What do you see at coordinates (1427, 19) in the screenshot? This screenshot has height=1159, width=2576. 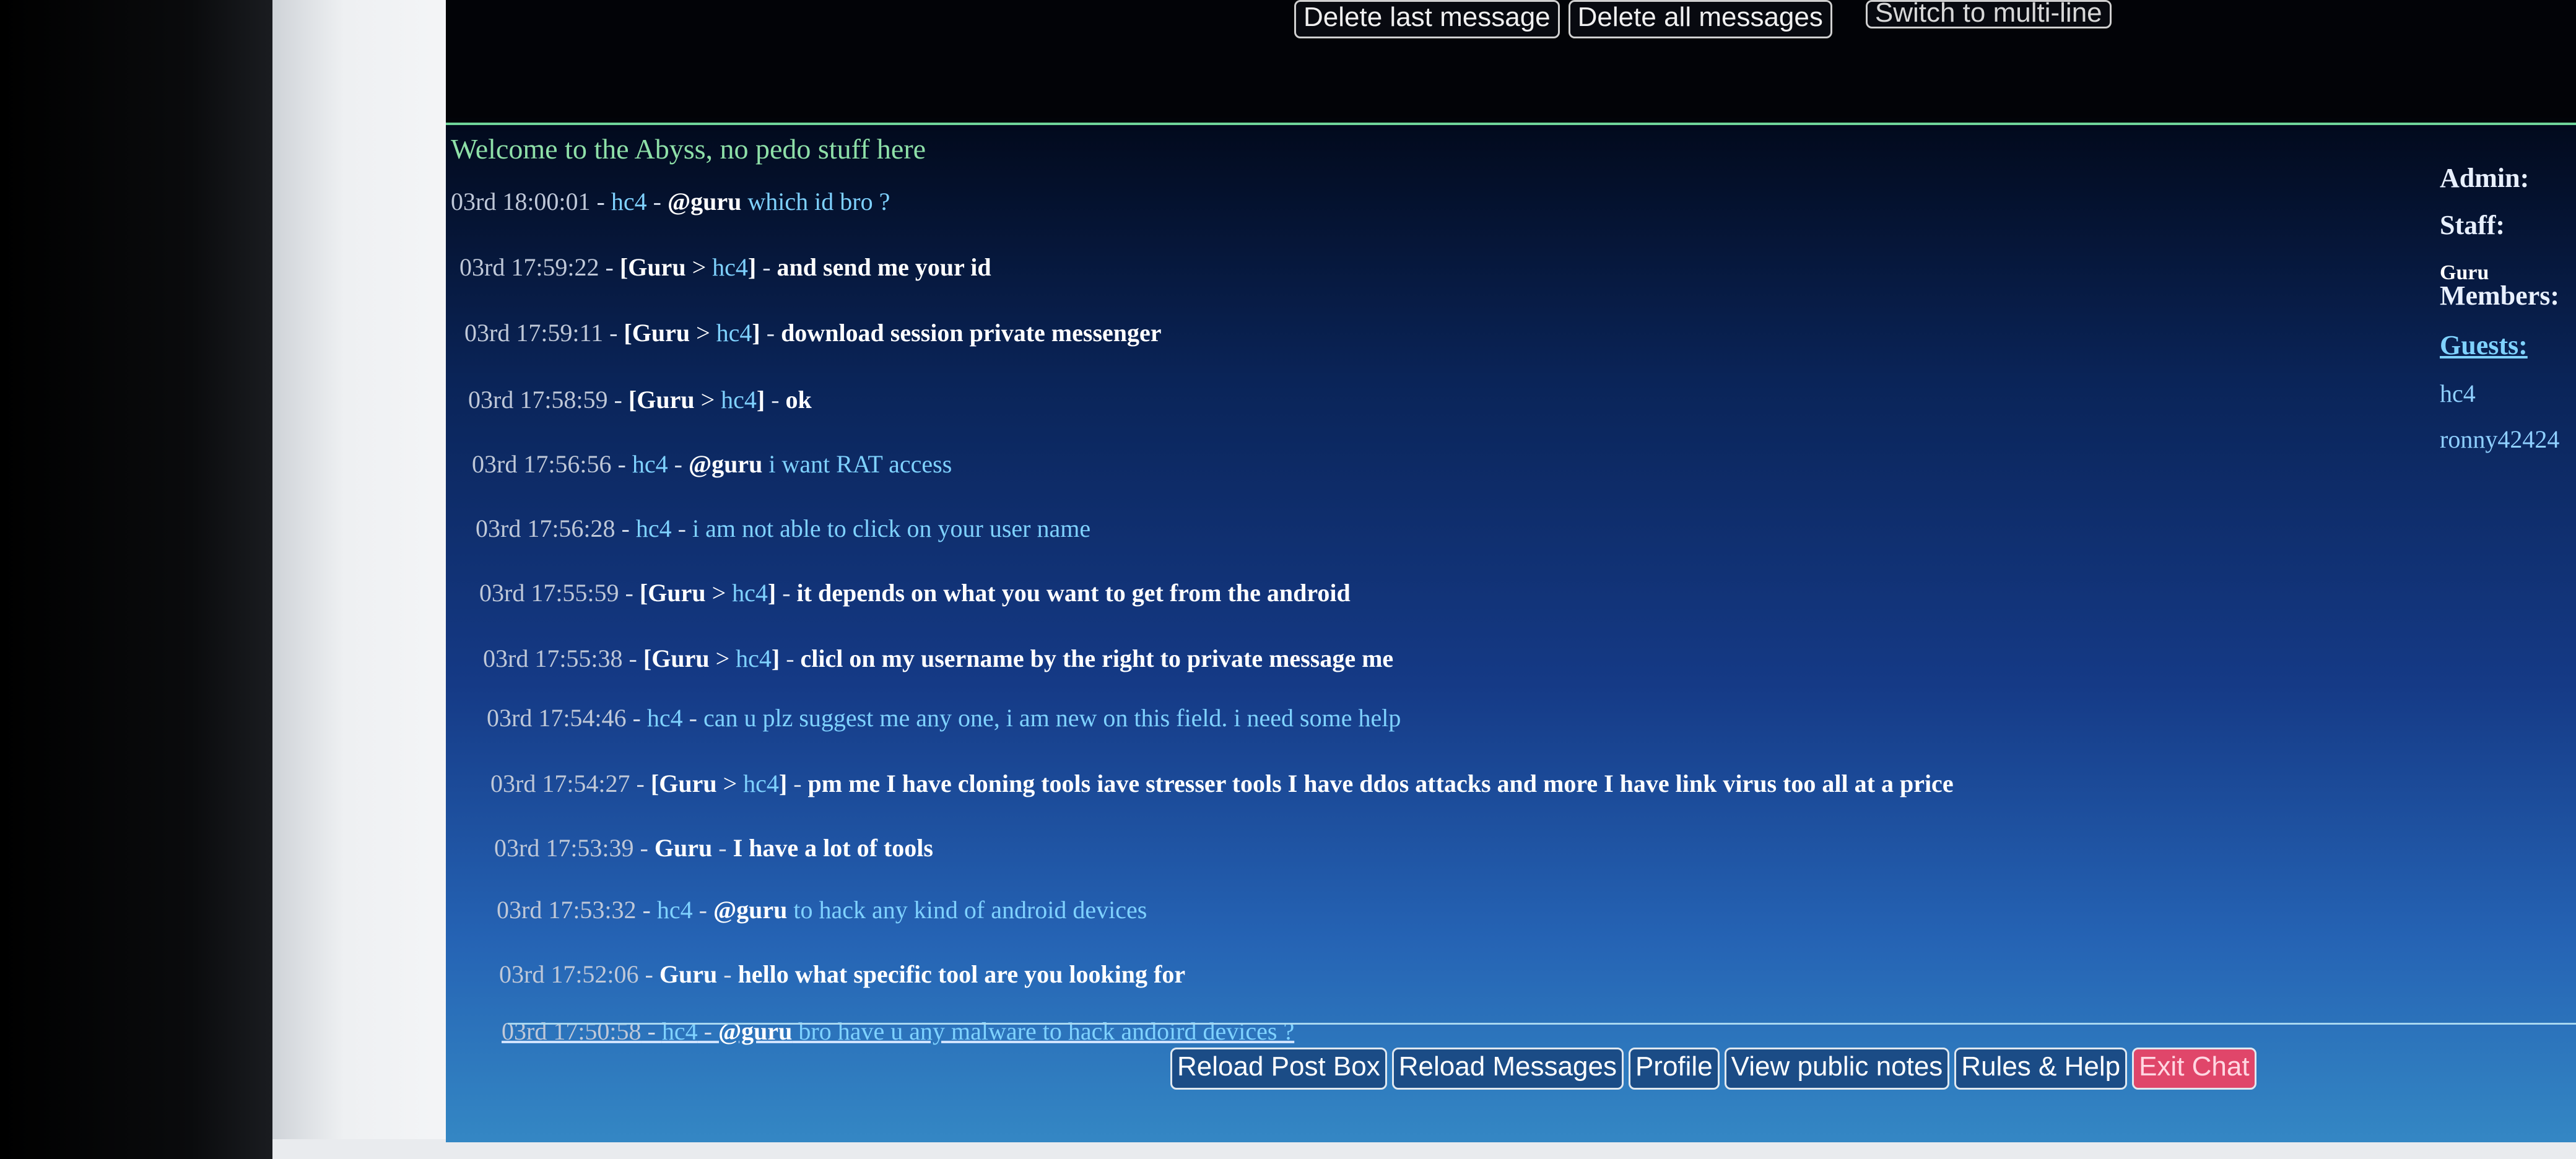 I see `delete-last-message-button: Delete last message` at bounding box center [1427, 19].